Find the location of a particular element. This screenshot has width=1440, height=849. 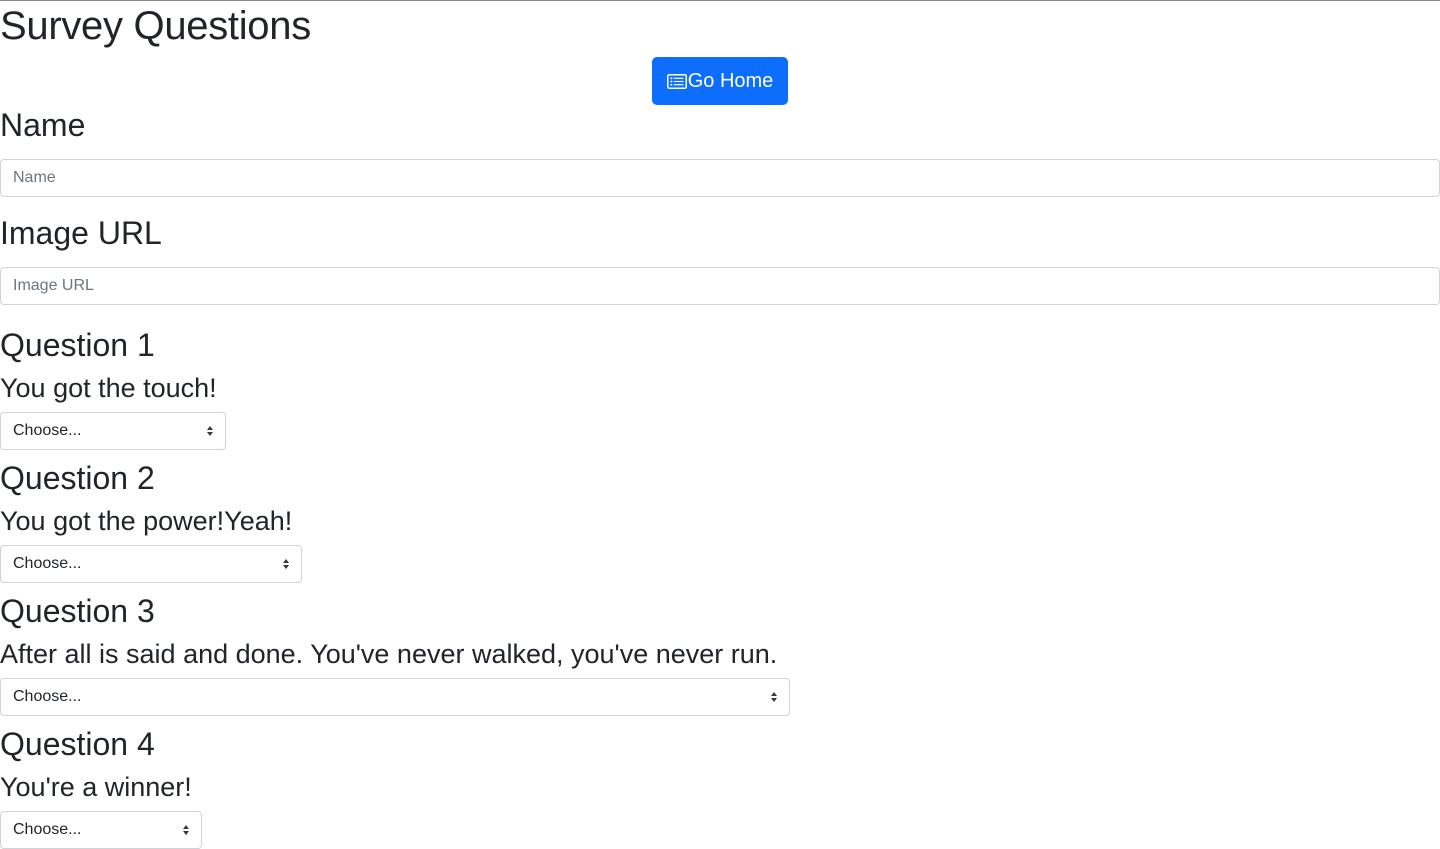

name-heading: Name is located at coordinates (43, 125).